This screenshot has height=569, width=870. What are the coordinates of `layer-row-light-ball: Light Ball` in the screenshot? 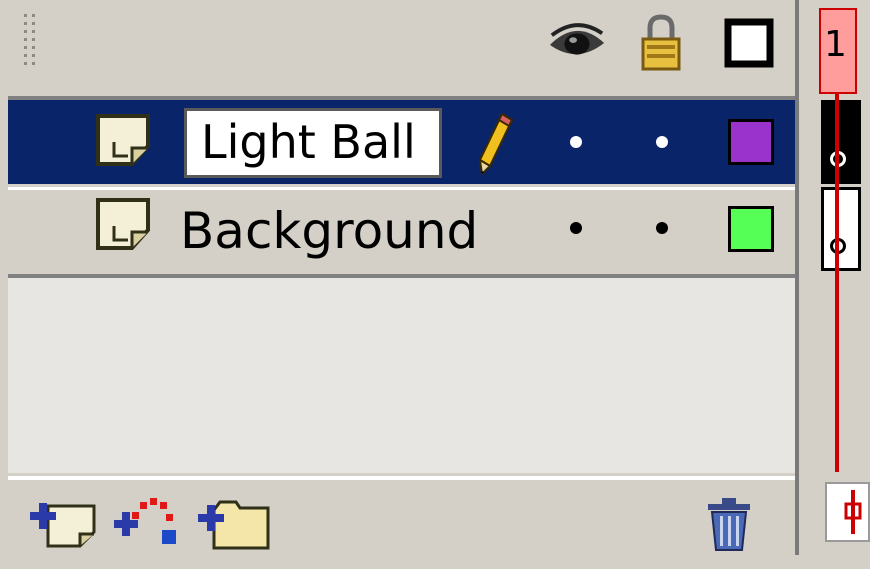 It's located at (401, 142).